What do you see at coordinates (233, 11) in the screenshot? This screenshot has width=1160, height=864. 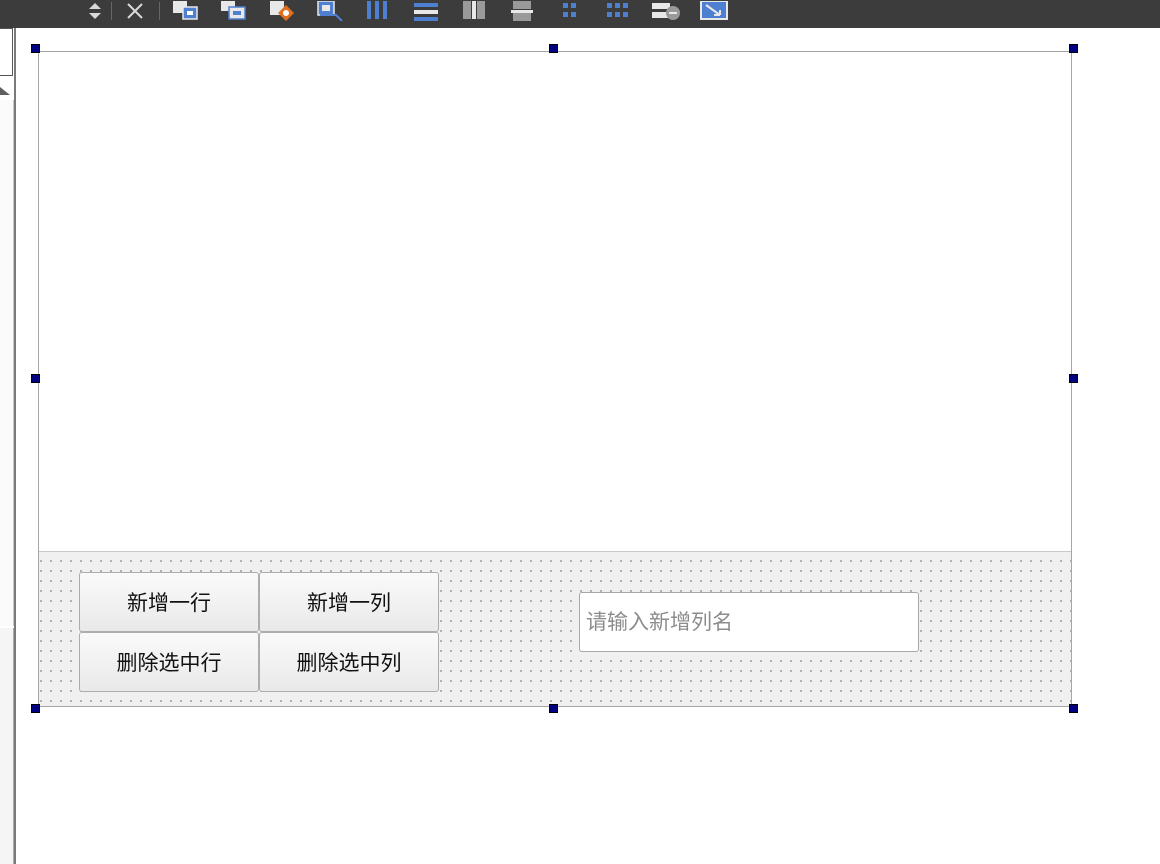 I see `widget-group-icon` at bounding box center [233, 11].